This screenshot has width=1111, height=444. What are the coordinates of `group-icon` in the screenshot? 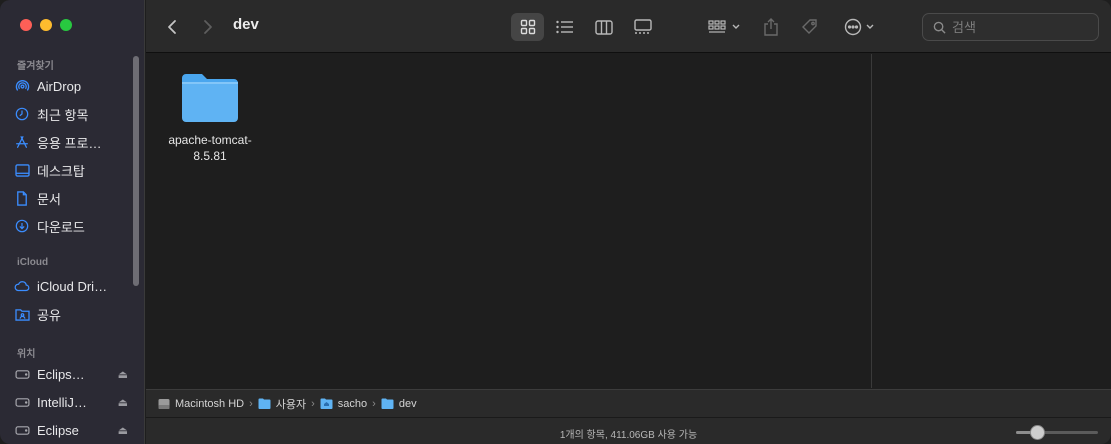 It's located at (717, 26).